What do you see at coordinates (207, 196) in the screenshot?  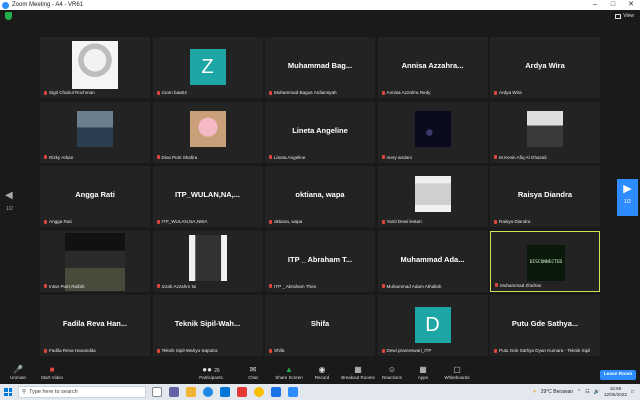 I see `participant-tile: ITP_WULAN,NA,... ITP_WULAN,NA,NWA` at bounding box center [207, 196].